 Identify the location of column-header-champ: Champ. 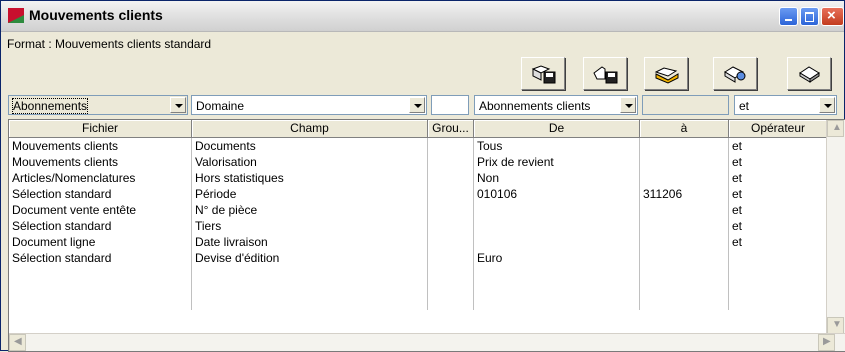
(310, 129).